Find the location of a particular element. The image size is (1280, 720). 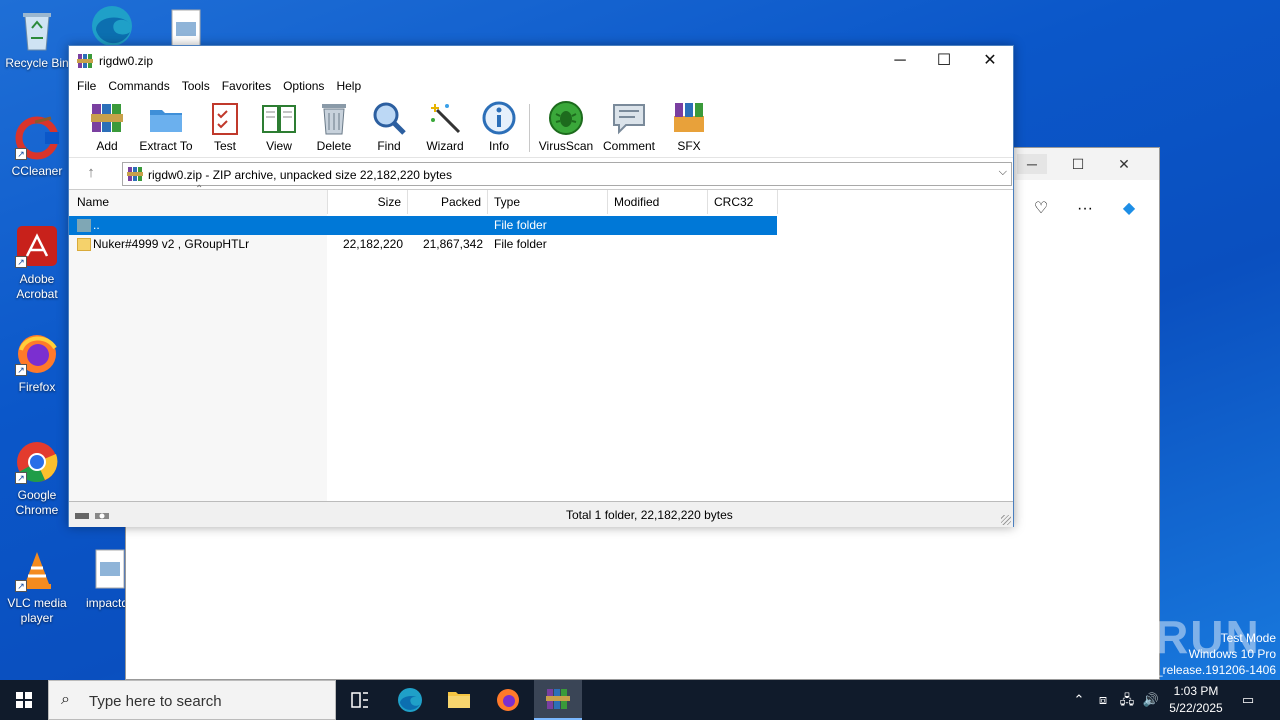

virusscan-button: VirusScan is located at coordinates (566, 126).